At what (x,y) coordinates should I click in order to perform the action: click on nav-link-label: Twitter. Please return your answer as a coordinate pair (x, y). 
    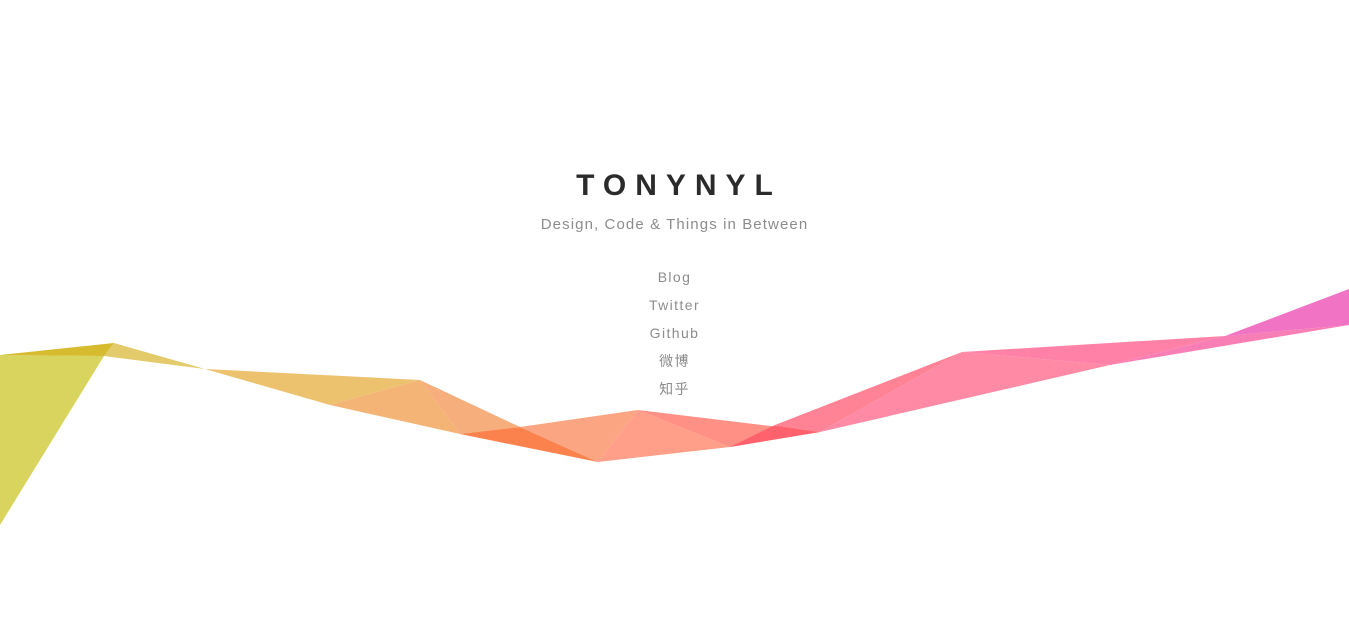
    Looking at the image, I should click on (674, 305).